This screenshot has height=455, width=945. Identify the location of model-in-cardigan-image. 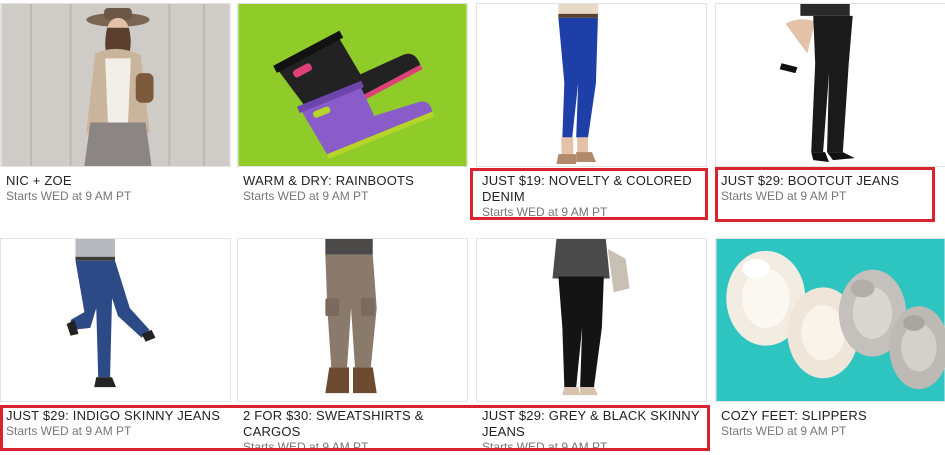
(115, 85).